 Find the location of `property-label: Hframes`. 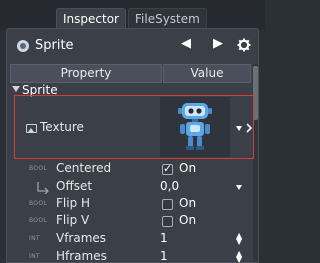

property-label: Hframes is located at coordinates (81, 256).